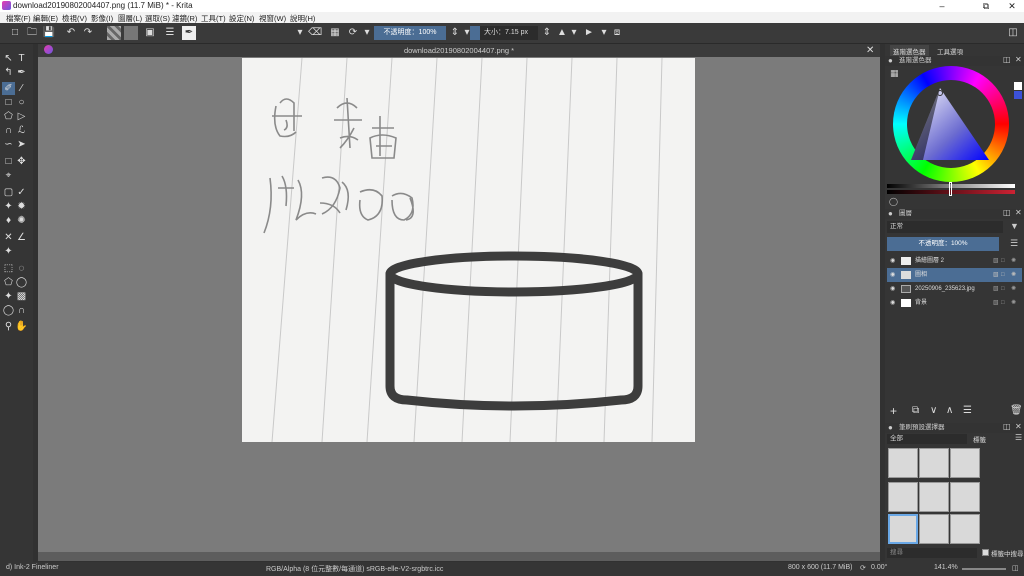 The image size is (1024, 576). I want to click on polyline-tool-icon: ▷, so click(21, 116).